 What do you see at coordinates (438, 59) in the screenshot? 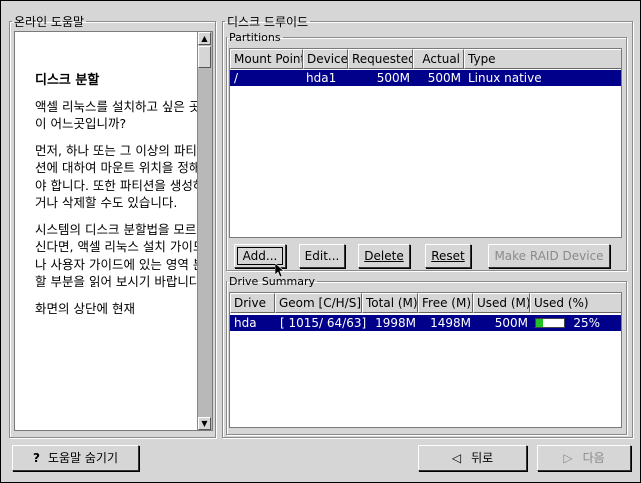
I see `col-actual: Actual` at bounding box center [438, 59].